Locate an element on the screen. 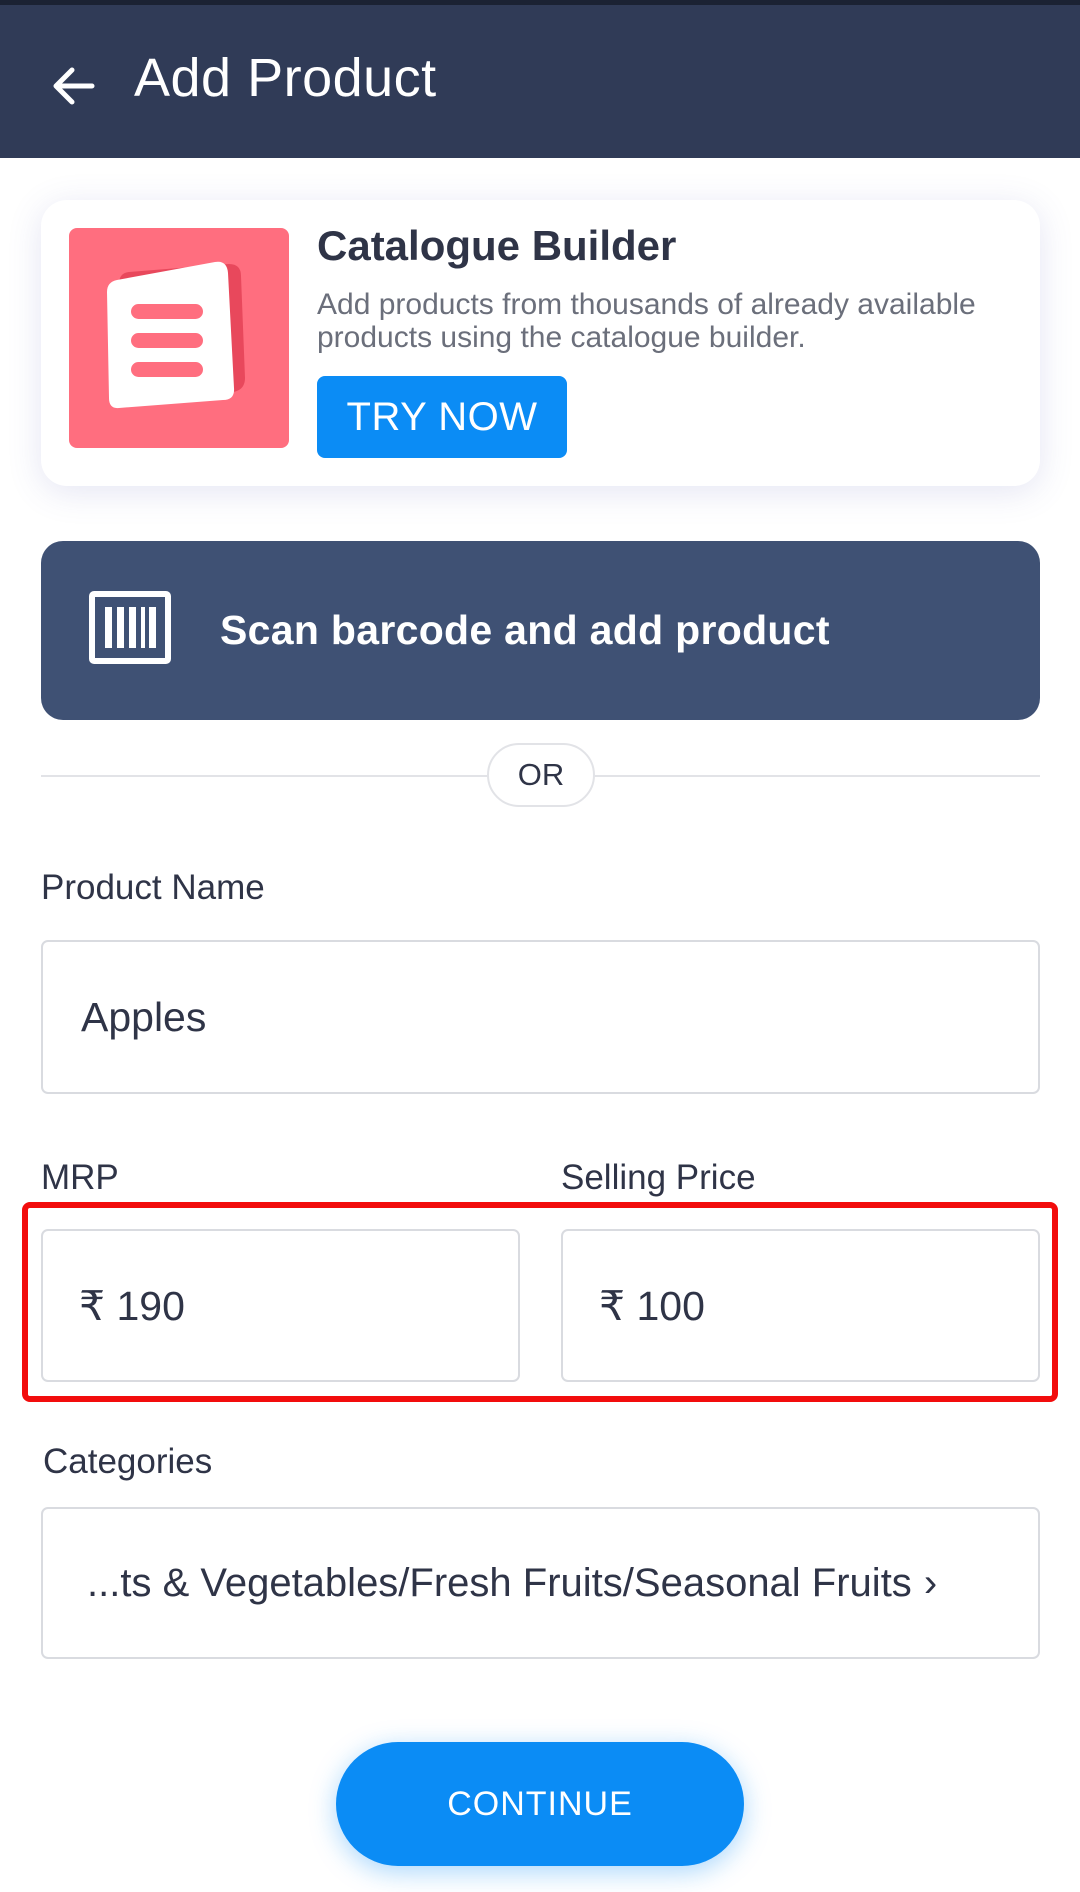 This screenshot has width=1080, height=1892. barcode-icon is located at coordinates (130, 627).